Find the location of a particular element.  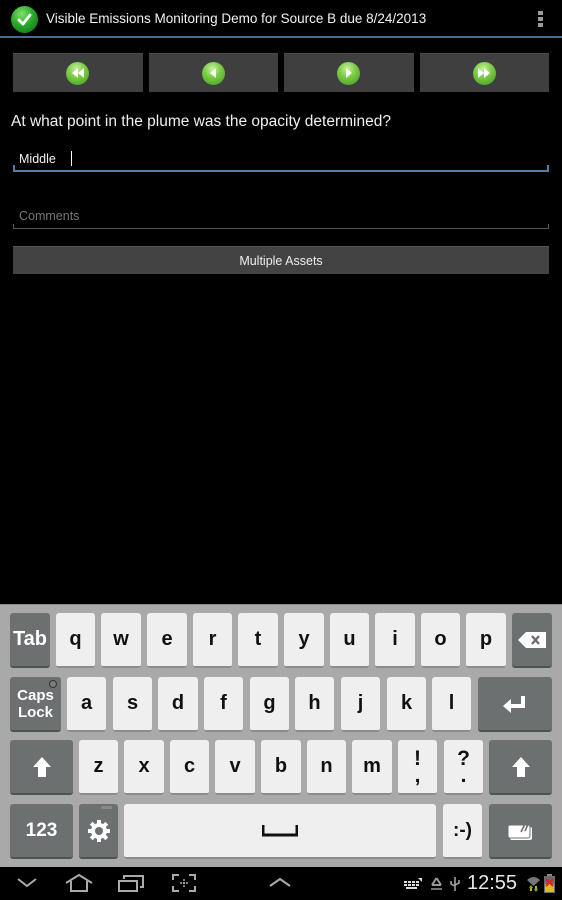

enter-icon is located at coordinates (514, 704).